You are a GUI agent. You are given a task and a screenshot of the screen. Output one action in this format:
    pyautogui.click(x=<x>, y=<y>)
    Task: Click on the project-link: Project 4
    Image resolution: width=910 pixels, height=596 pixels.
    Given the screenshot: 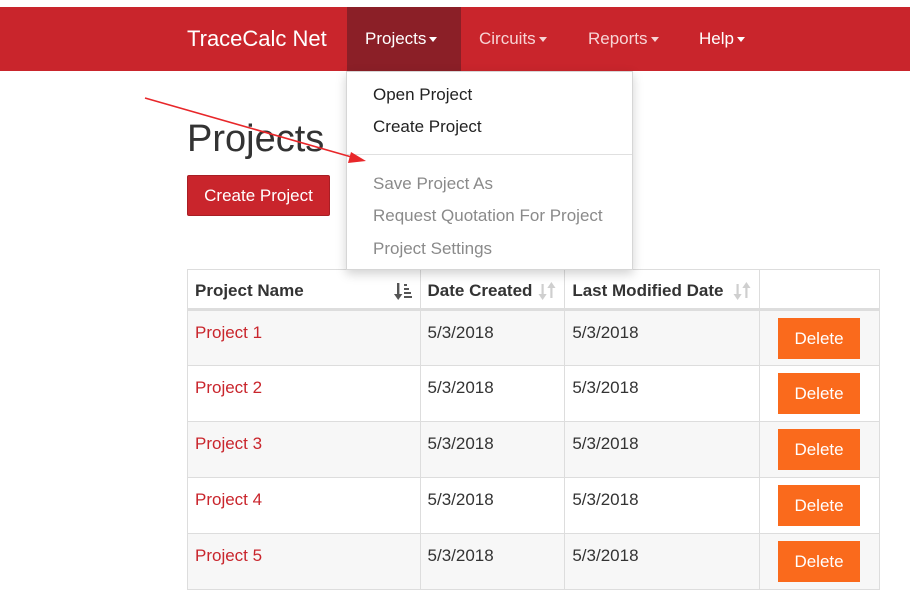 What is the action you would take?
    pyautogui.click(x=228, y=499)
    